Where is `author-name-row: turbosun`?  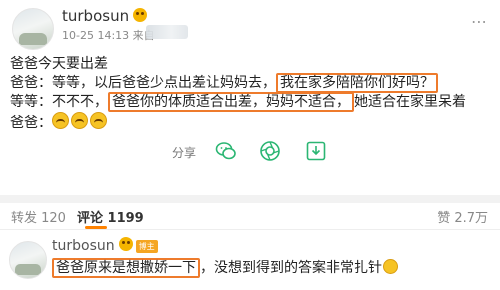
author-name-row: turbosun is located at coordinates (105, 16).